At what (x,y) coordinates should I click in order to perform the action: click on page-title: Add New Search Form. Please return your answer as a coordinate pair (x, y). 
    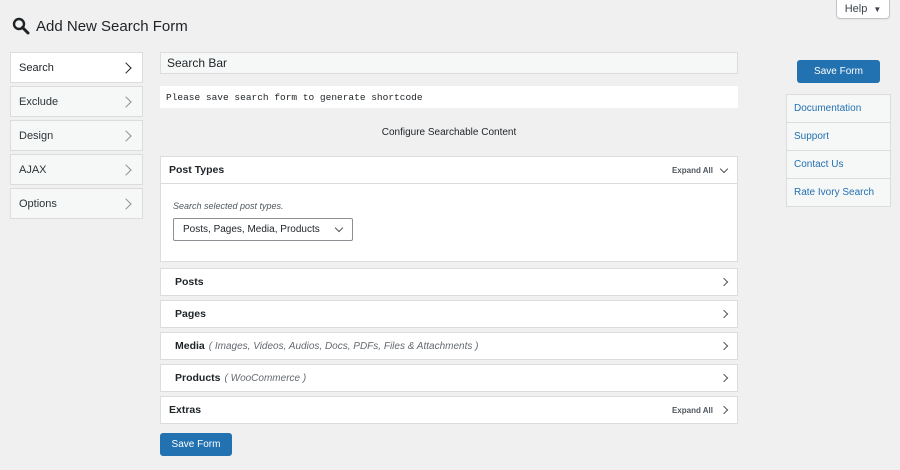
    Looking at the image, I should click on (112, 26).